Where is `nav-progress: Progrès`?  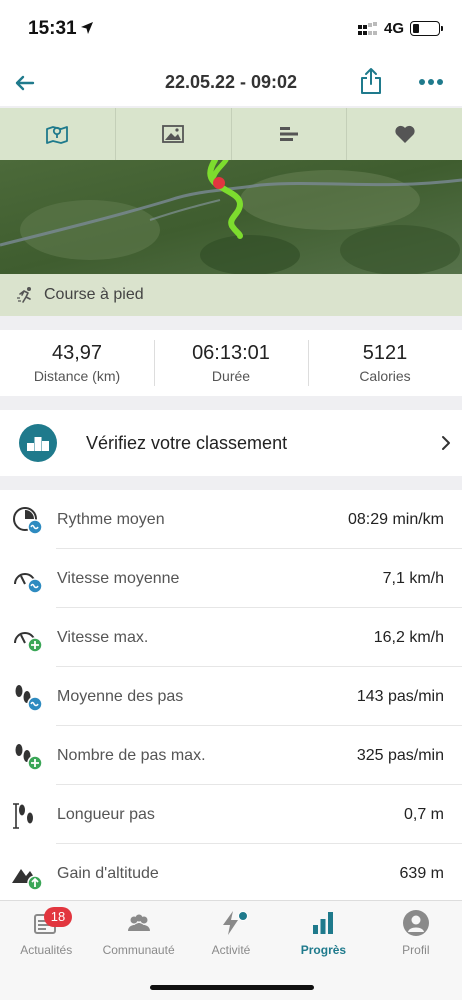 nav-progress: Progrès is located at coordinates (323, 934).